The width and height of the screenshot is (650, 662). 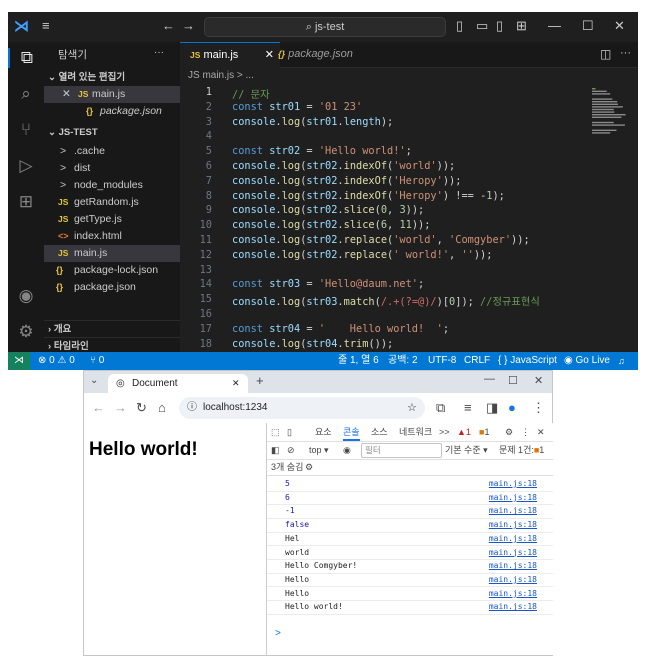 What do you see at coordinates (358, 361) in the screenshot?
I see `cursor-position: 줄 1, 열 6` at bounding box center [358, 361].